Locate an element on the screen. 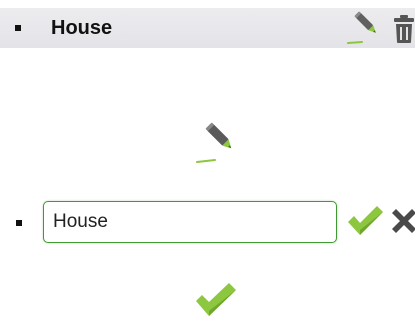 Image resolution: width=415 pixels, height=316 pixels. item-name-field is located at coordinates (190, 222).